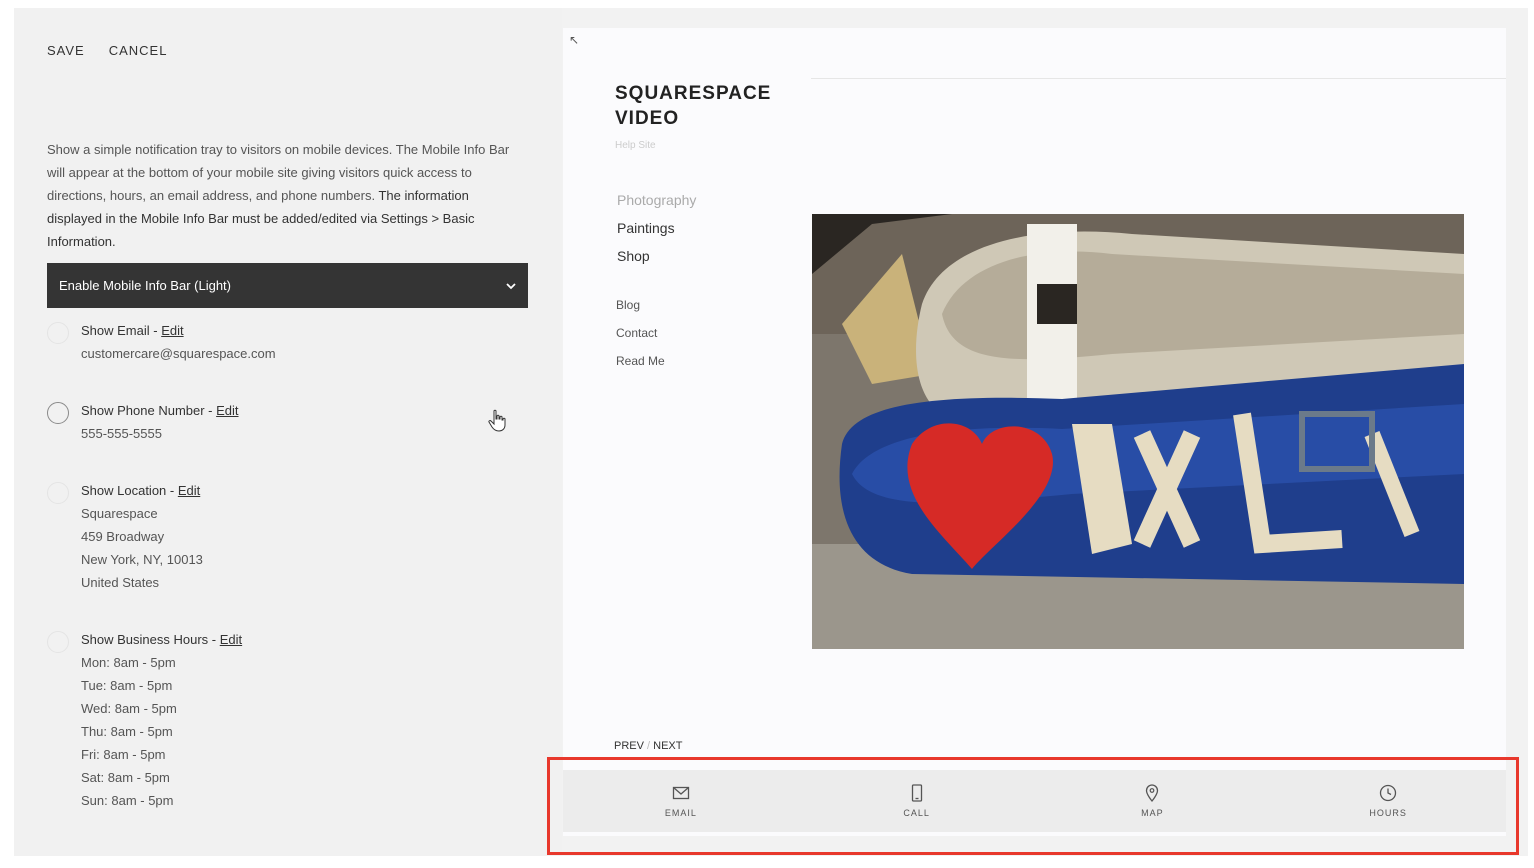 This screenshot has height=868, width=1534. What do you see at coordinates (142, 559) in the screenshot?
I see `location-line: New York, NY, 10013` at bounding box center [142, 559].